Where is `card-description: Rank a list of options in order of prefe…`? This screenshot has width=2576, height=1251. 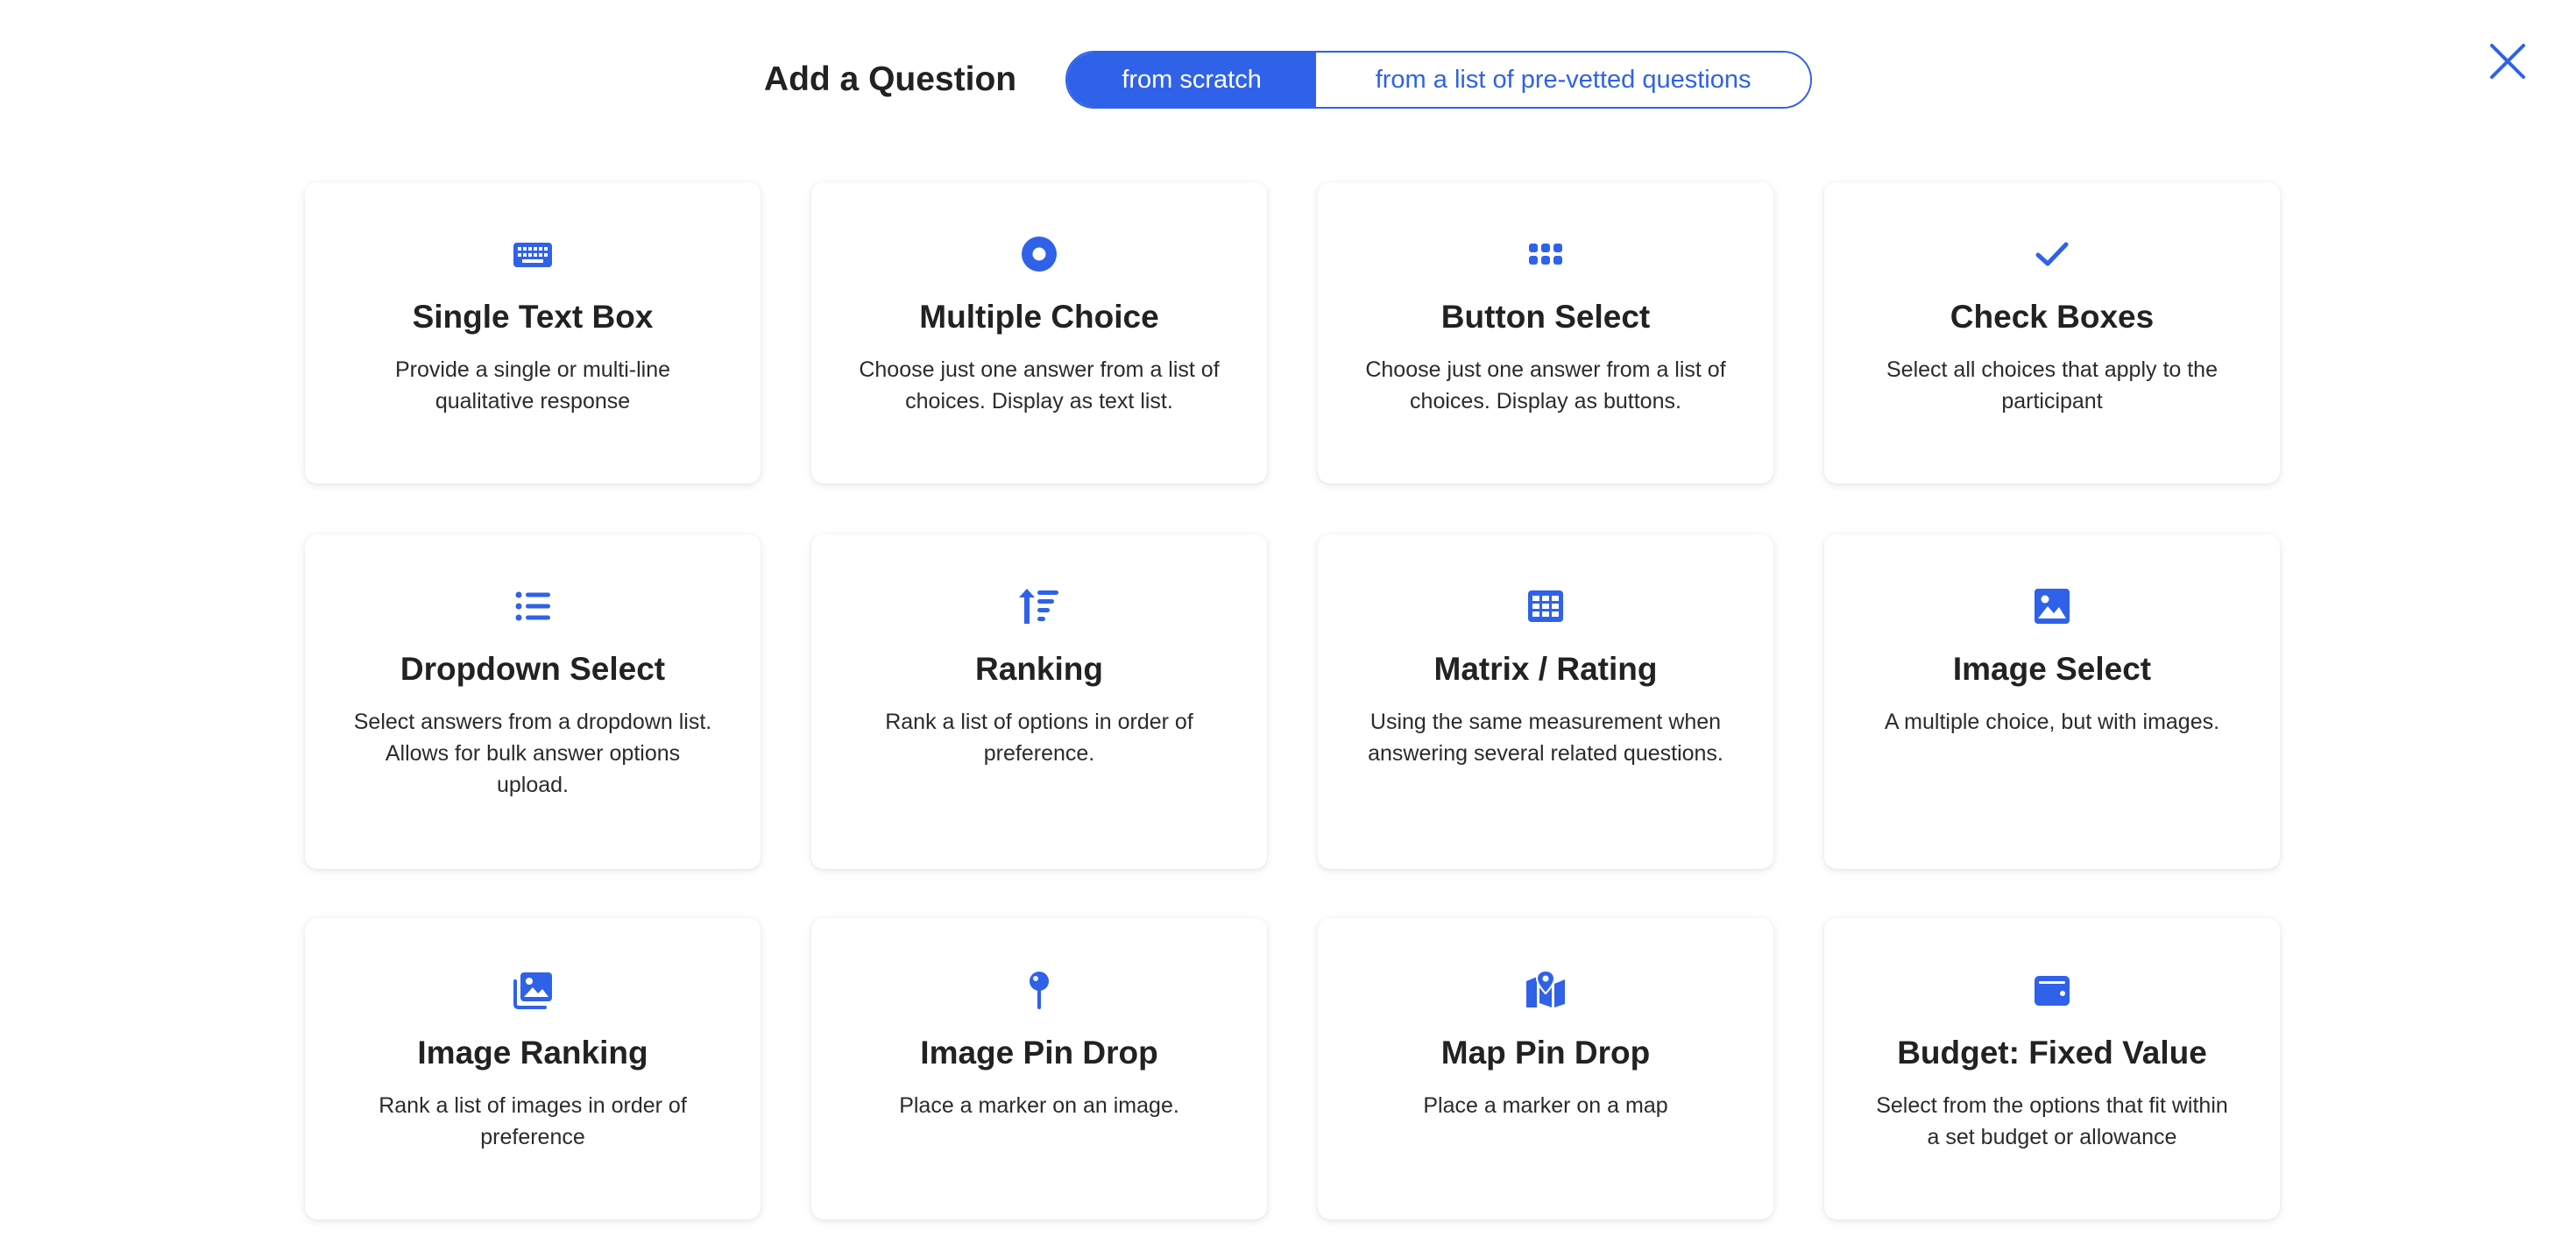 card-description: Rank a list of options in order of prefe… is located at coordinates (1039, 738).